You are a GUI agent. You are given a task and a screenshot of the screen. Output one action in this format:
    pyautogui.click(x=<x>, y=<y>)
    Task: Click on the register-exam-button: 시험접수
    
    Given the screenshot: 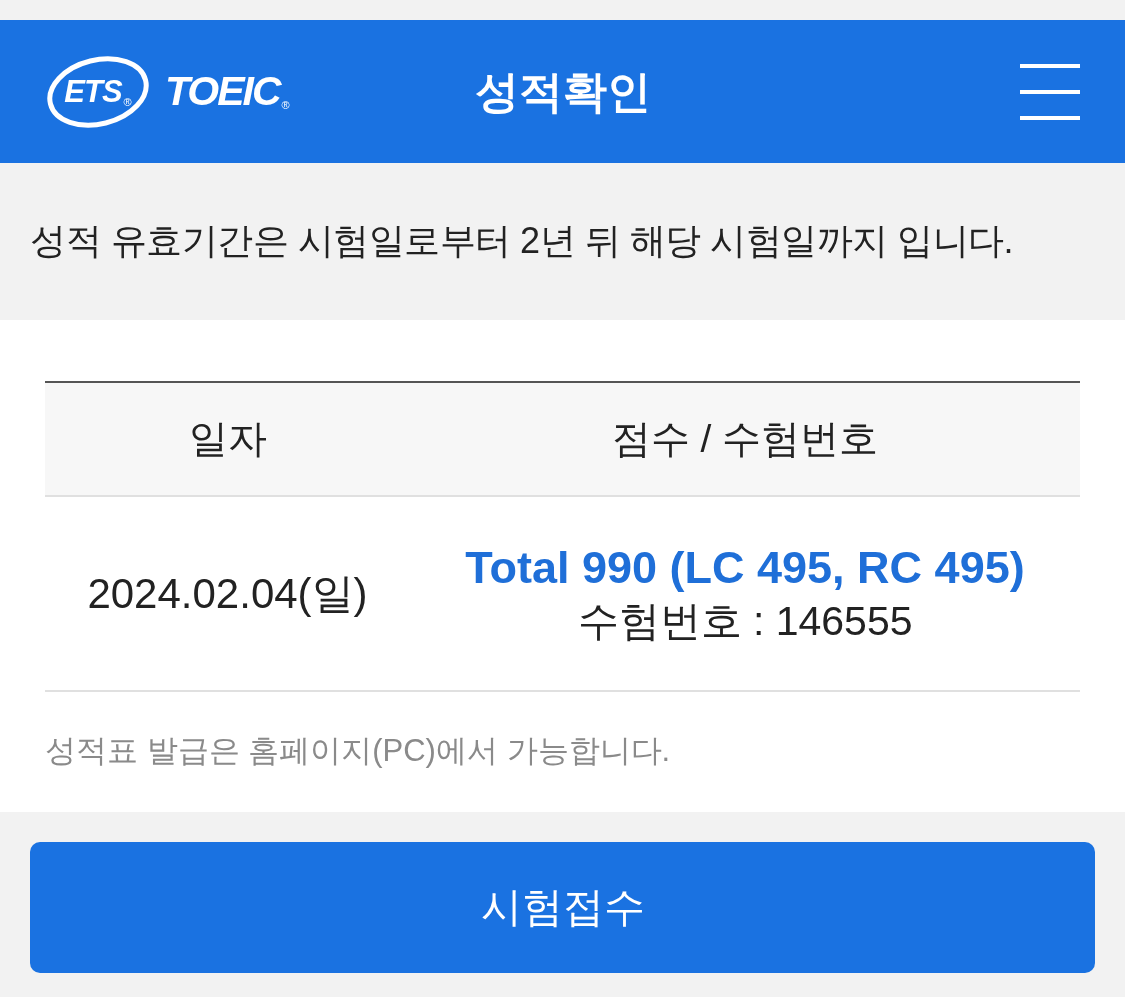 What is the action you would take?
    pyautogui.click(x=562, y=907)
    